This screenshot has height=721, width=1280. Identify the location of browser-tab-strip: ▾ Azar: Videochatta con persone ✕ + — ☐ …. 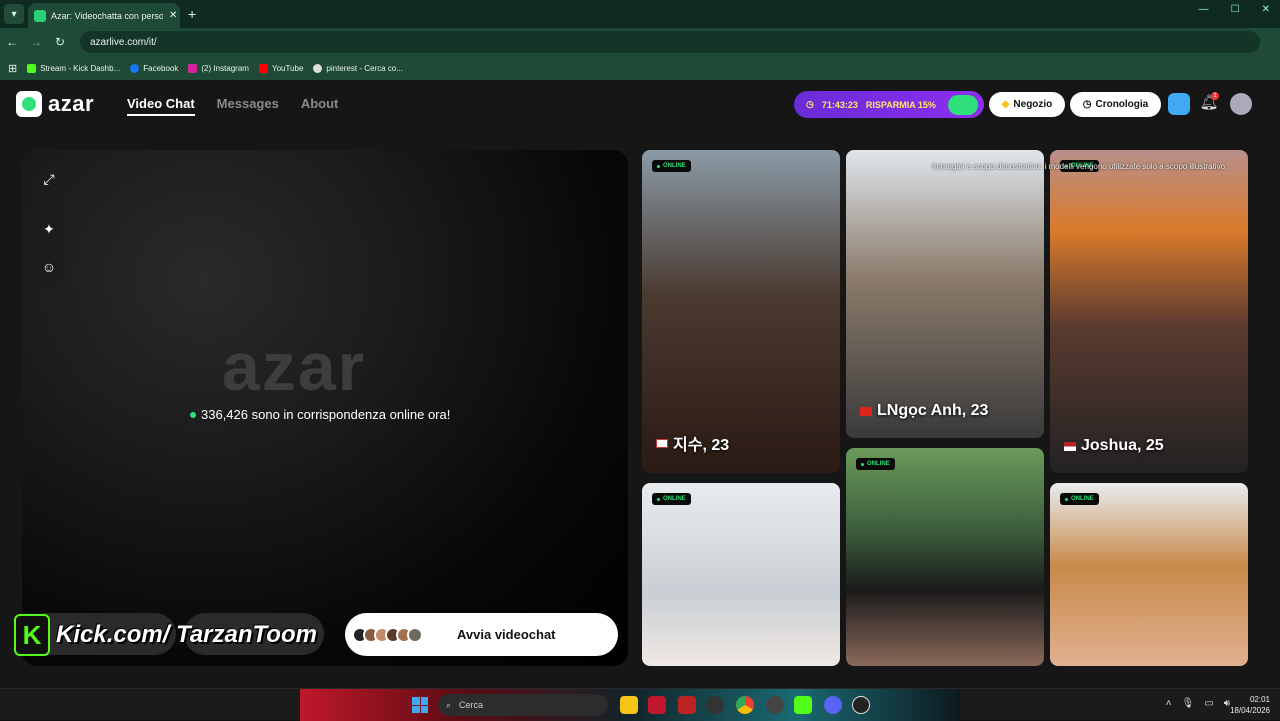
(640, 14).